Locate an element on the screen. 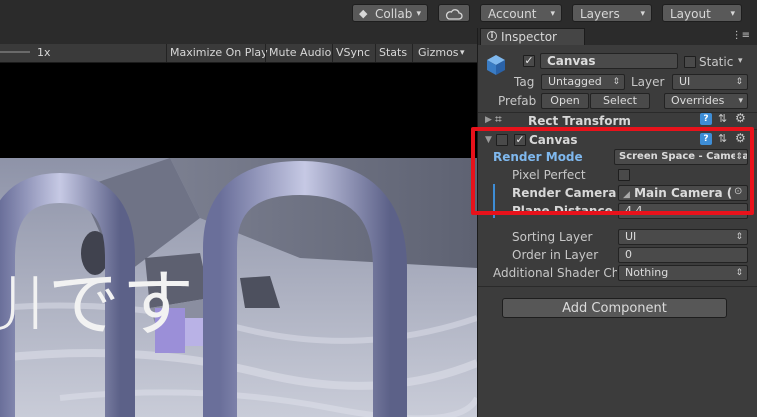 Image resolution: width=757 pixels, height=417 pixels. info-icon: i is located at coordinates (492, 36).